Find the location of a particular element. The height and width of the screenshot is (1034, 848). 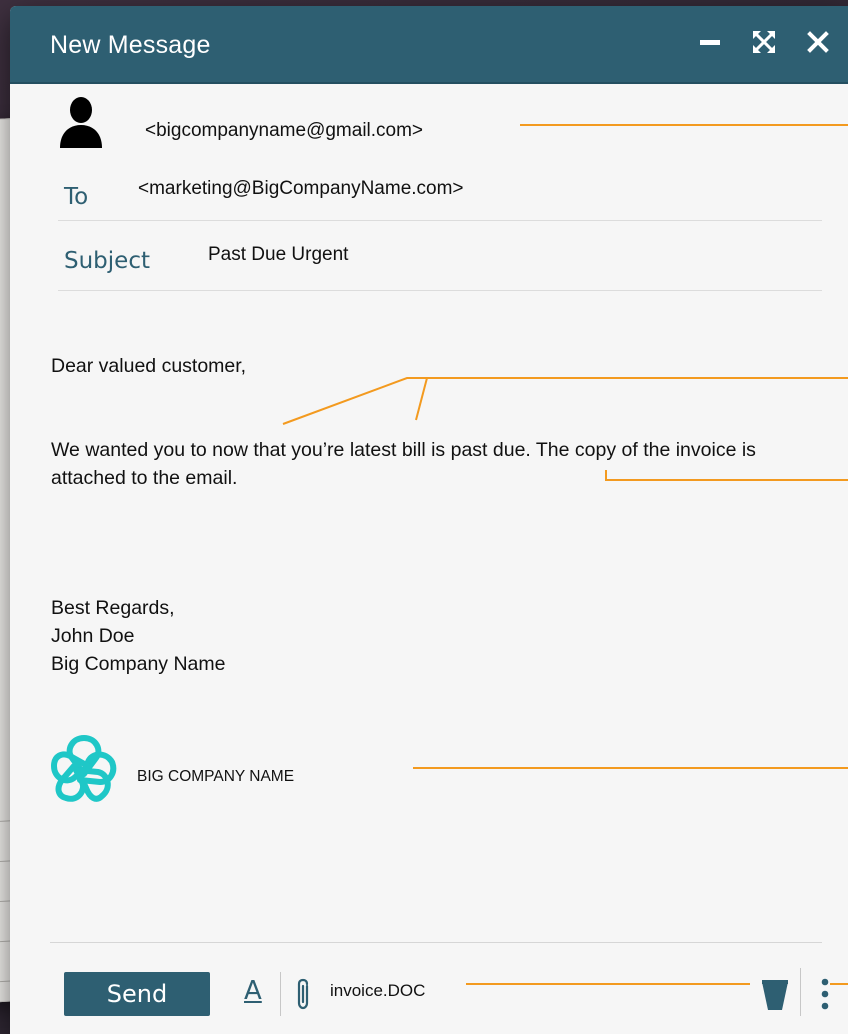

to-label: To is located at coordinates (76, 197).